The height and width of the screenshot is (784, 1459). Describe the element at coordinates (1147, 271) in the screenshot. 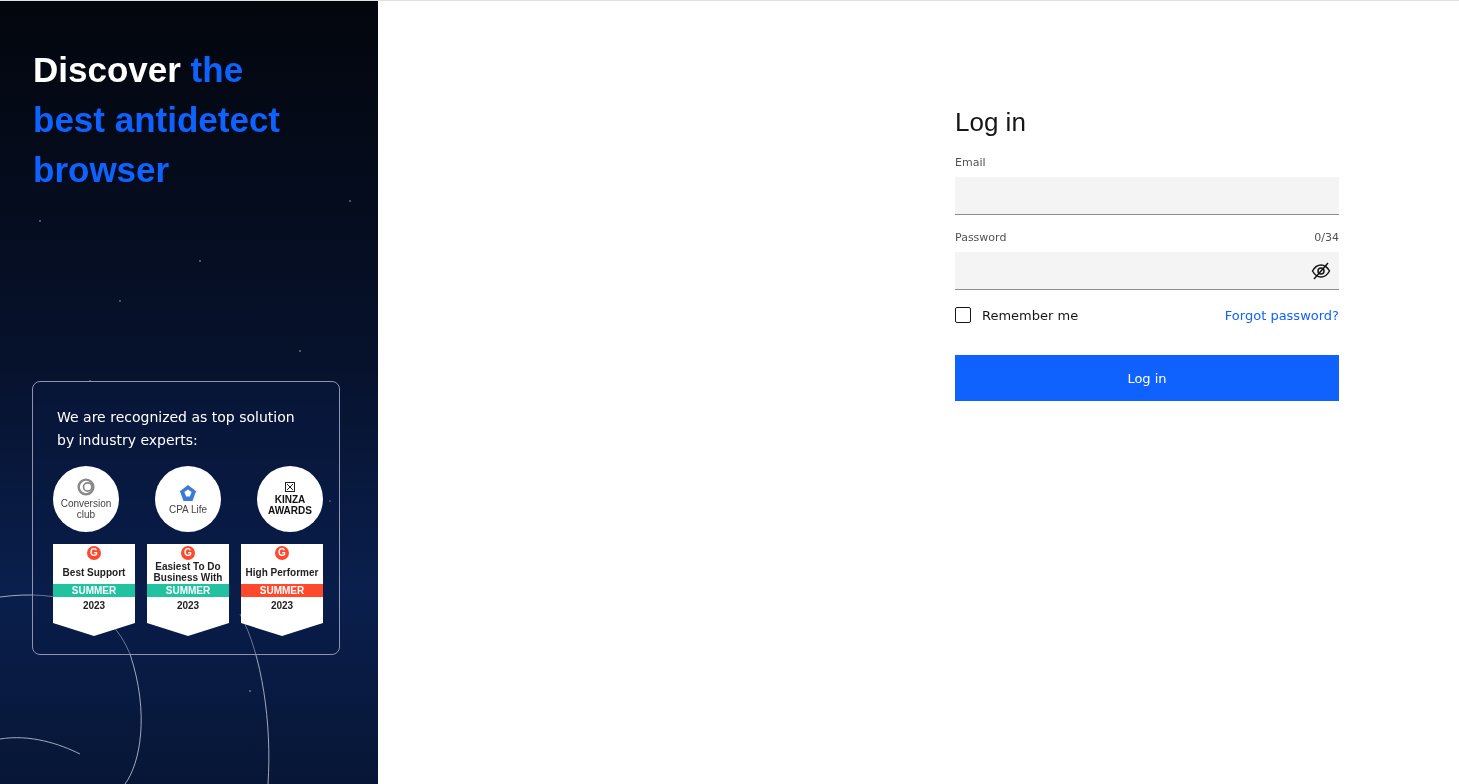

I see `password-field` at that location.